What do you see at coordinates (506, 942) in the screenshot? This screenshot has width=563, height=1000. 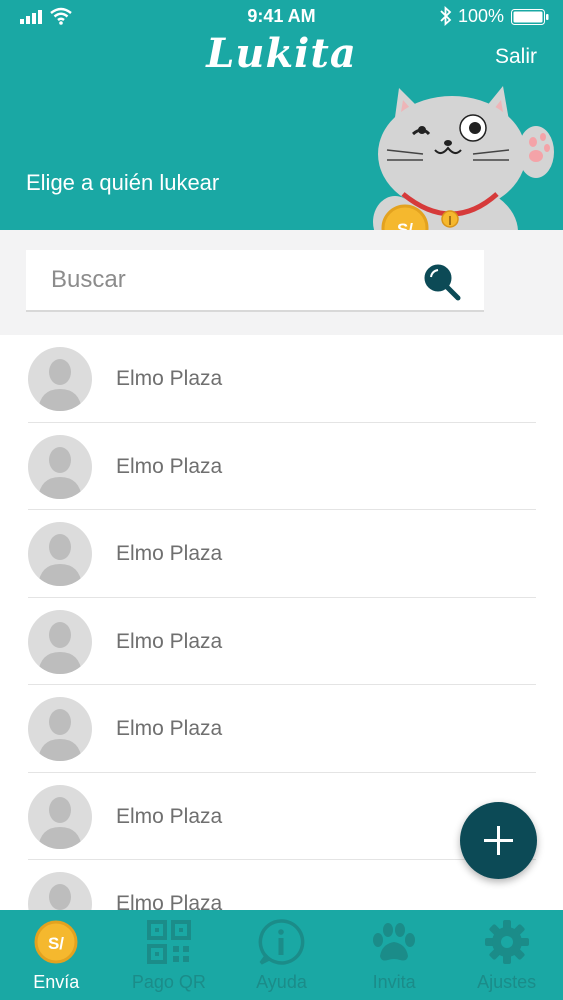 I see `gear-icon` at bounding box center [506, 942].